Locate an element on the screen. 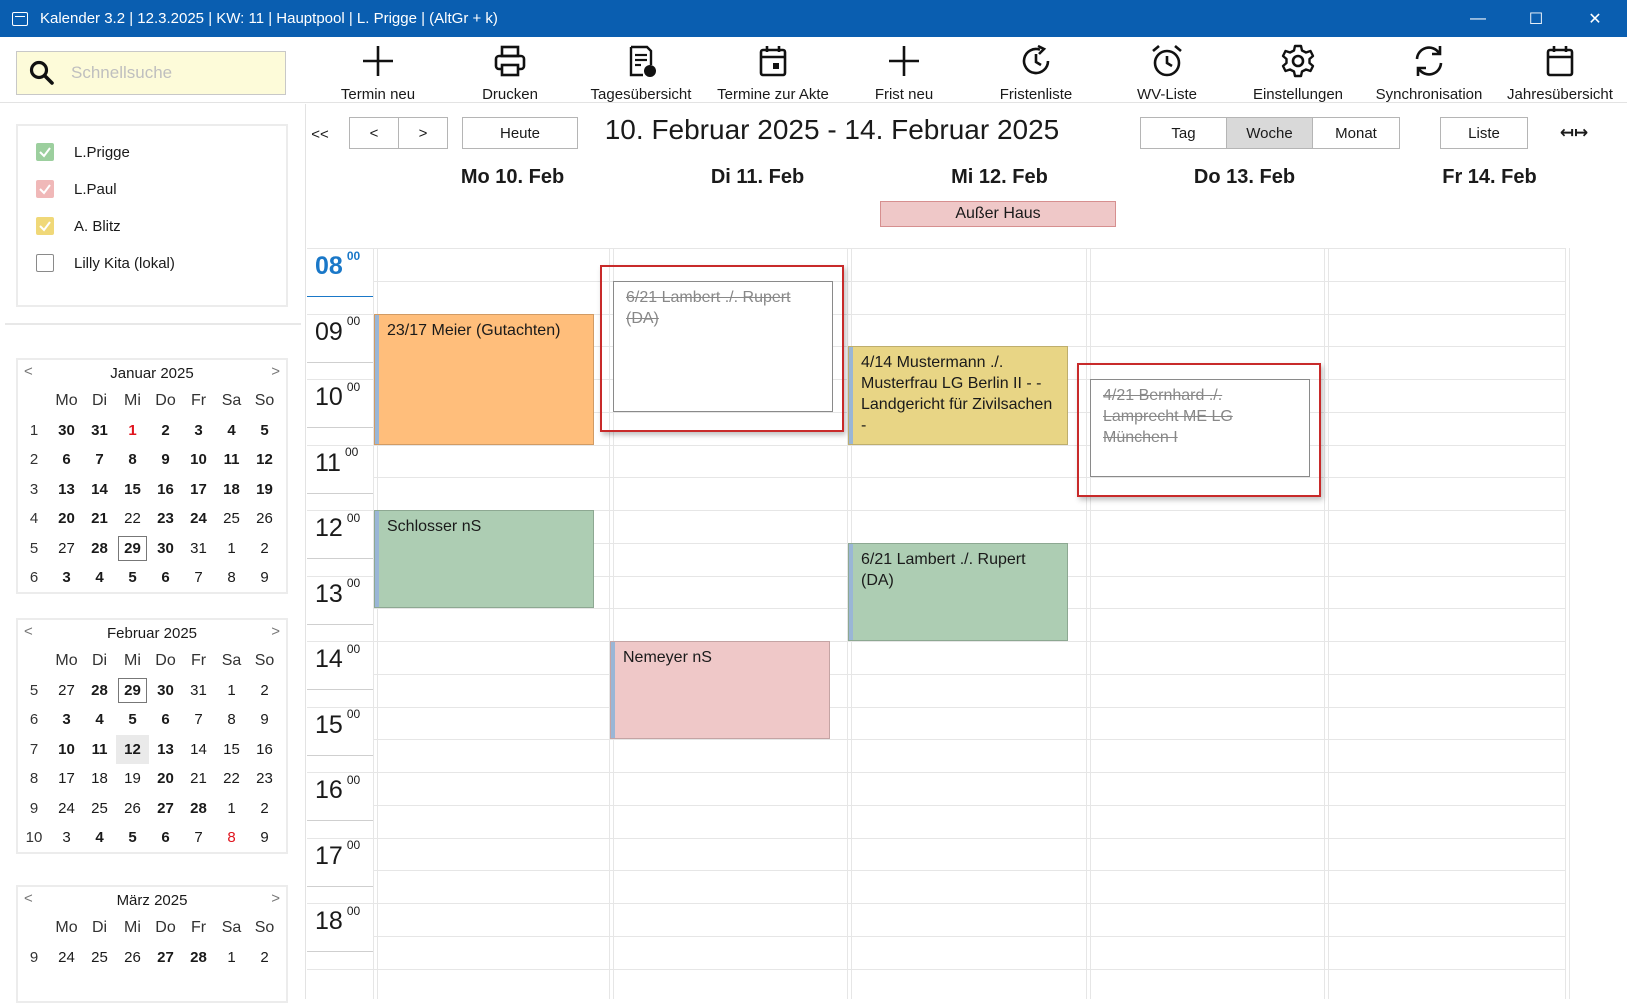  mini-calendar-day: 19 is located at coordinates (132, 779).